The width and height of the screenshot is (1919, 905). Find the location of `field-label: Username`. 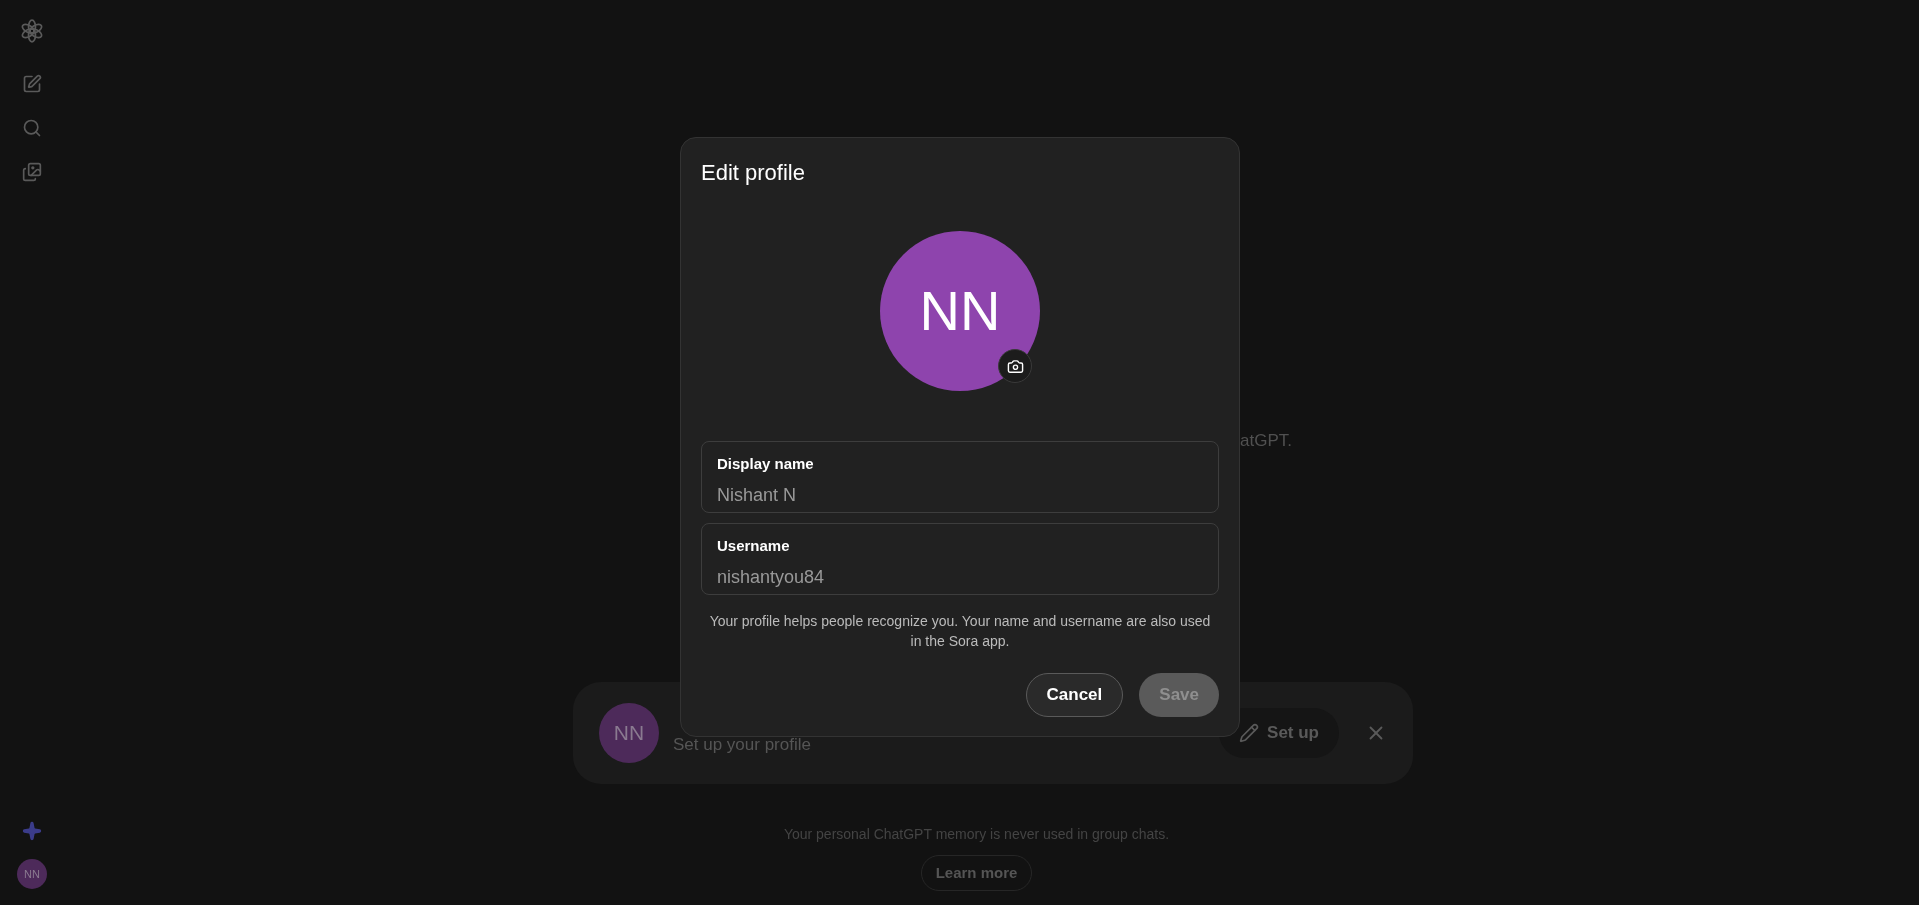

field-label: Username is located at coordinates (754, 546).